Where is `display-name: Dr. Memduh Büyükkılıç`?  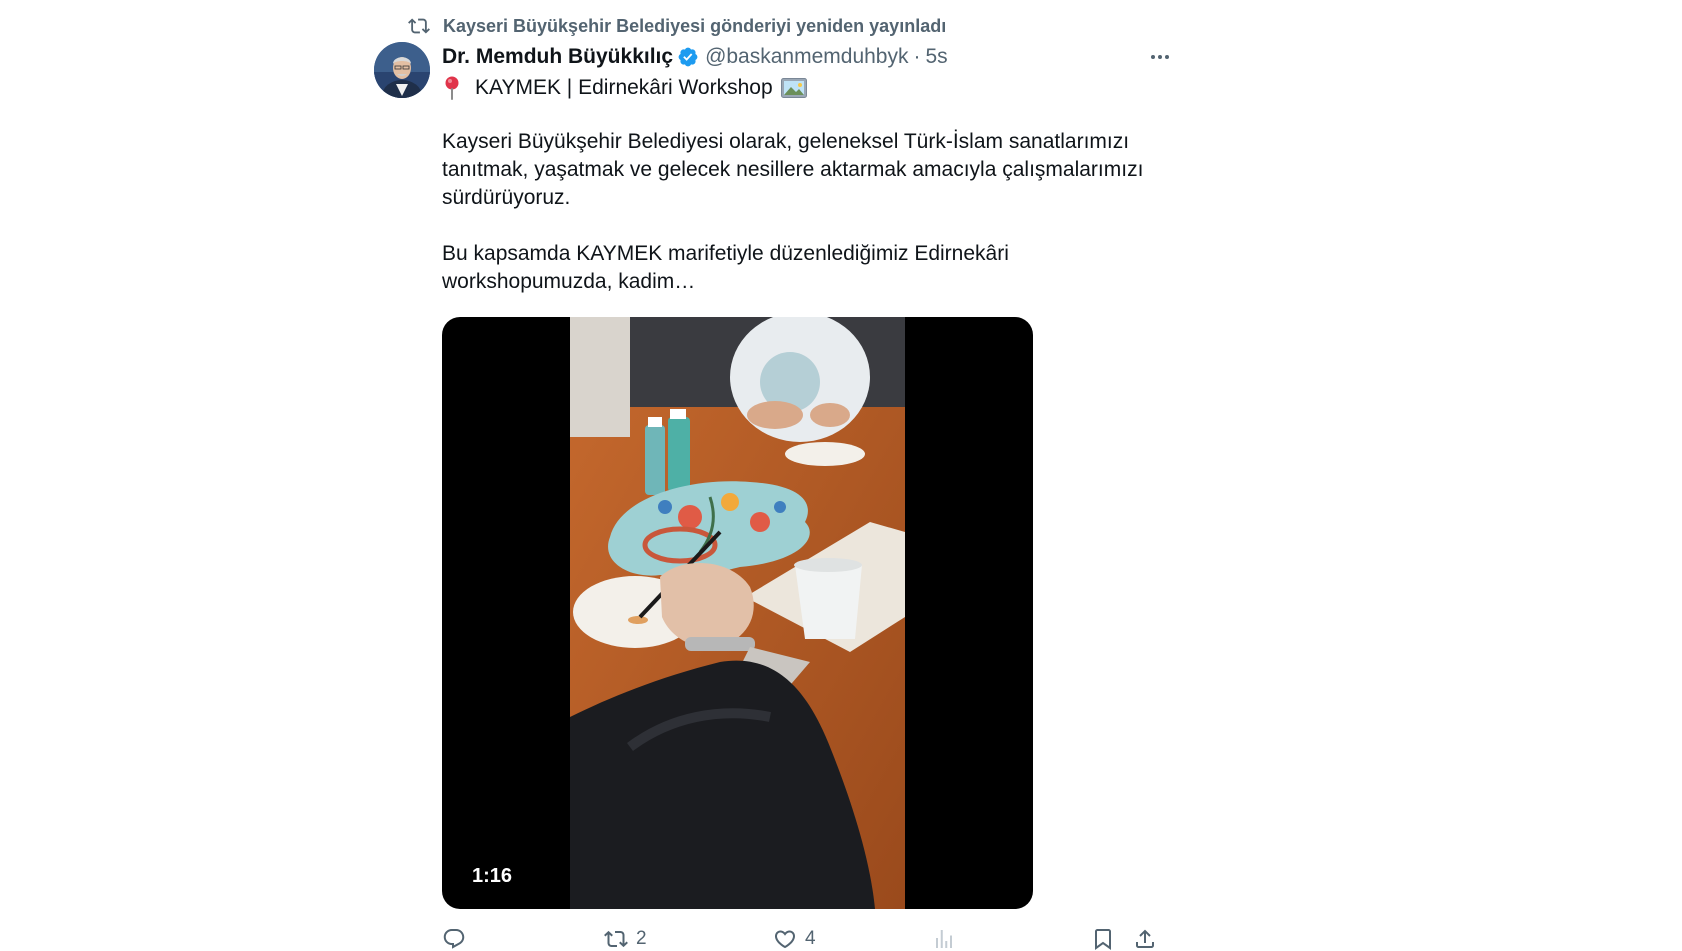 display-name: Dr. Memduh Büyükkılıç is located at coordinates (557, 57).